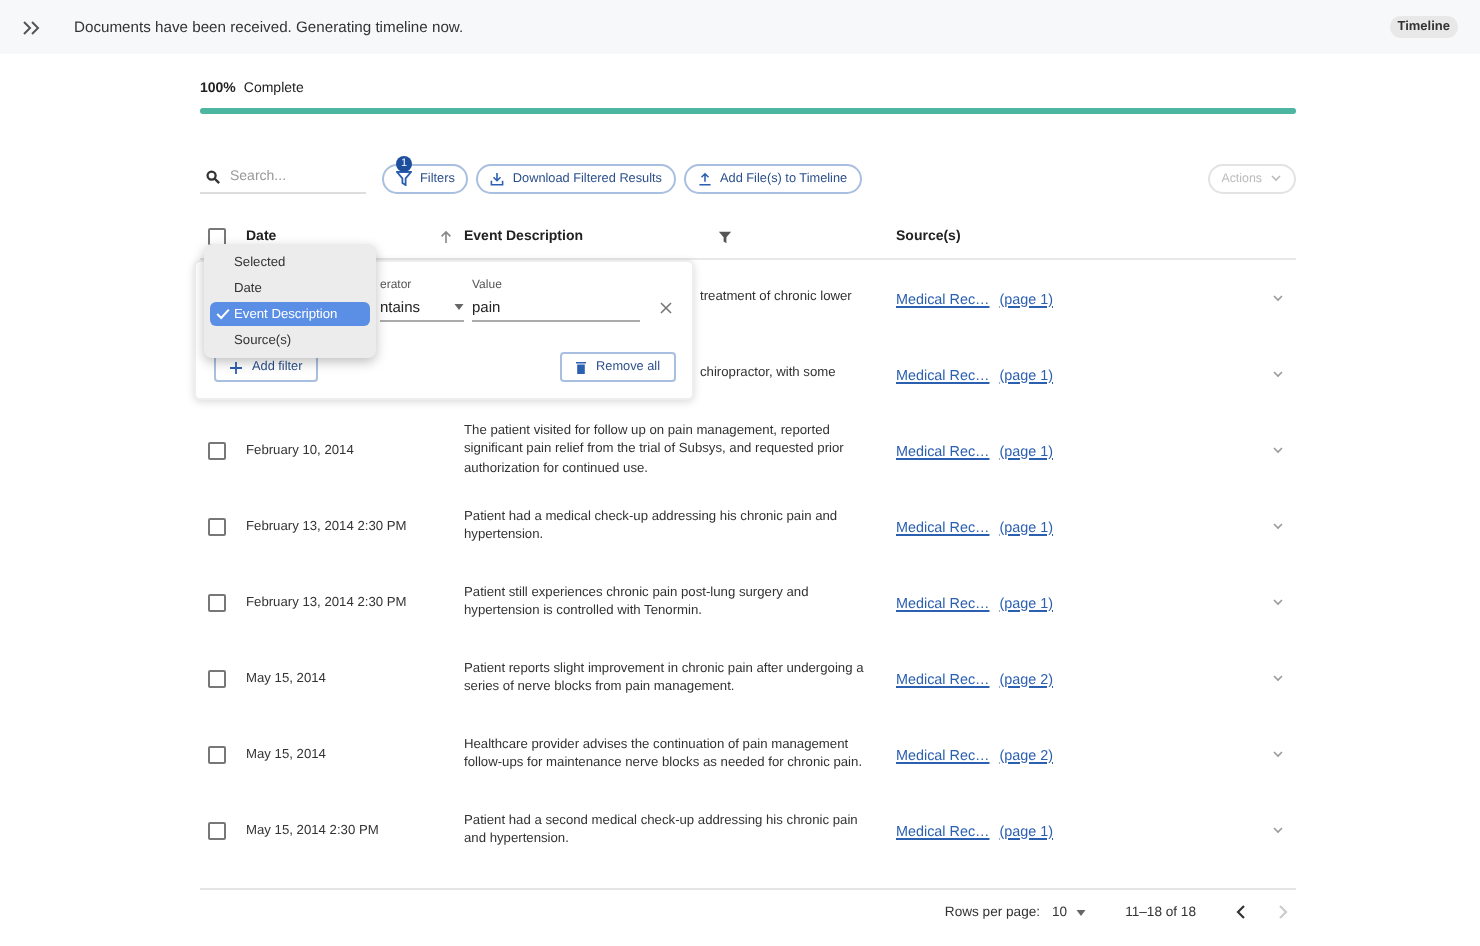 Image resolution: width=1480 pixels, height=946 pixels. What do you see at coordinates (581, 367) in the screenshot?
I see `trash-icon` at bounding box center [581, 367].